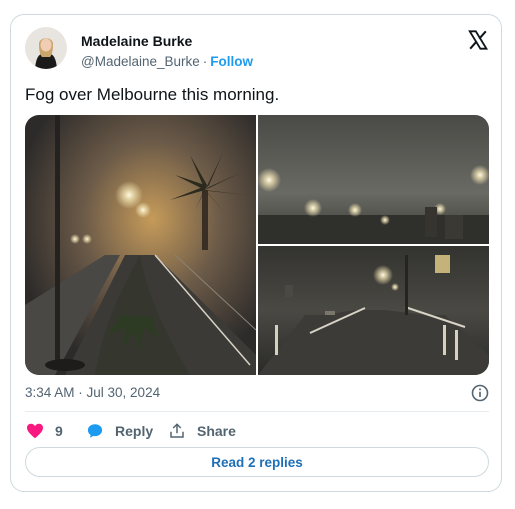 This screenshot has height=509, width=515. What do you see at coordinates (140, 61) in the screenshot?
I see `author-handle: @Madelaine_Burke` at bounding box center [140, 61].